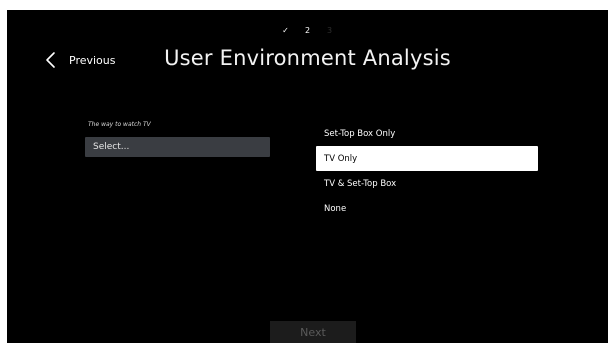 The image size is (615, 350). I want to click on step-indicator: ✓ 2 3, so click(307, 31).